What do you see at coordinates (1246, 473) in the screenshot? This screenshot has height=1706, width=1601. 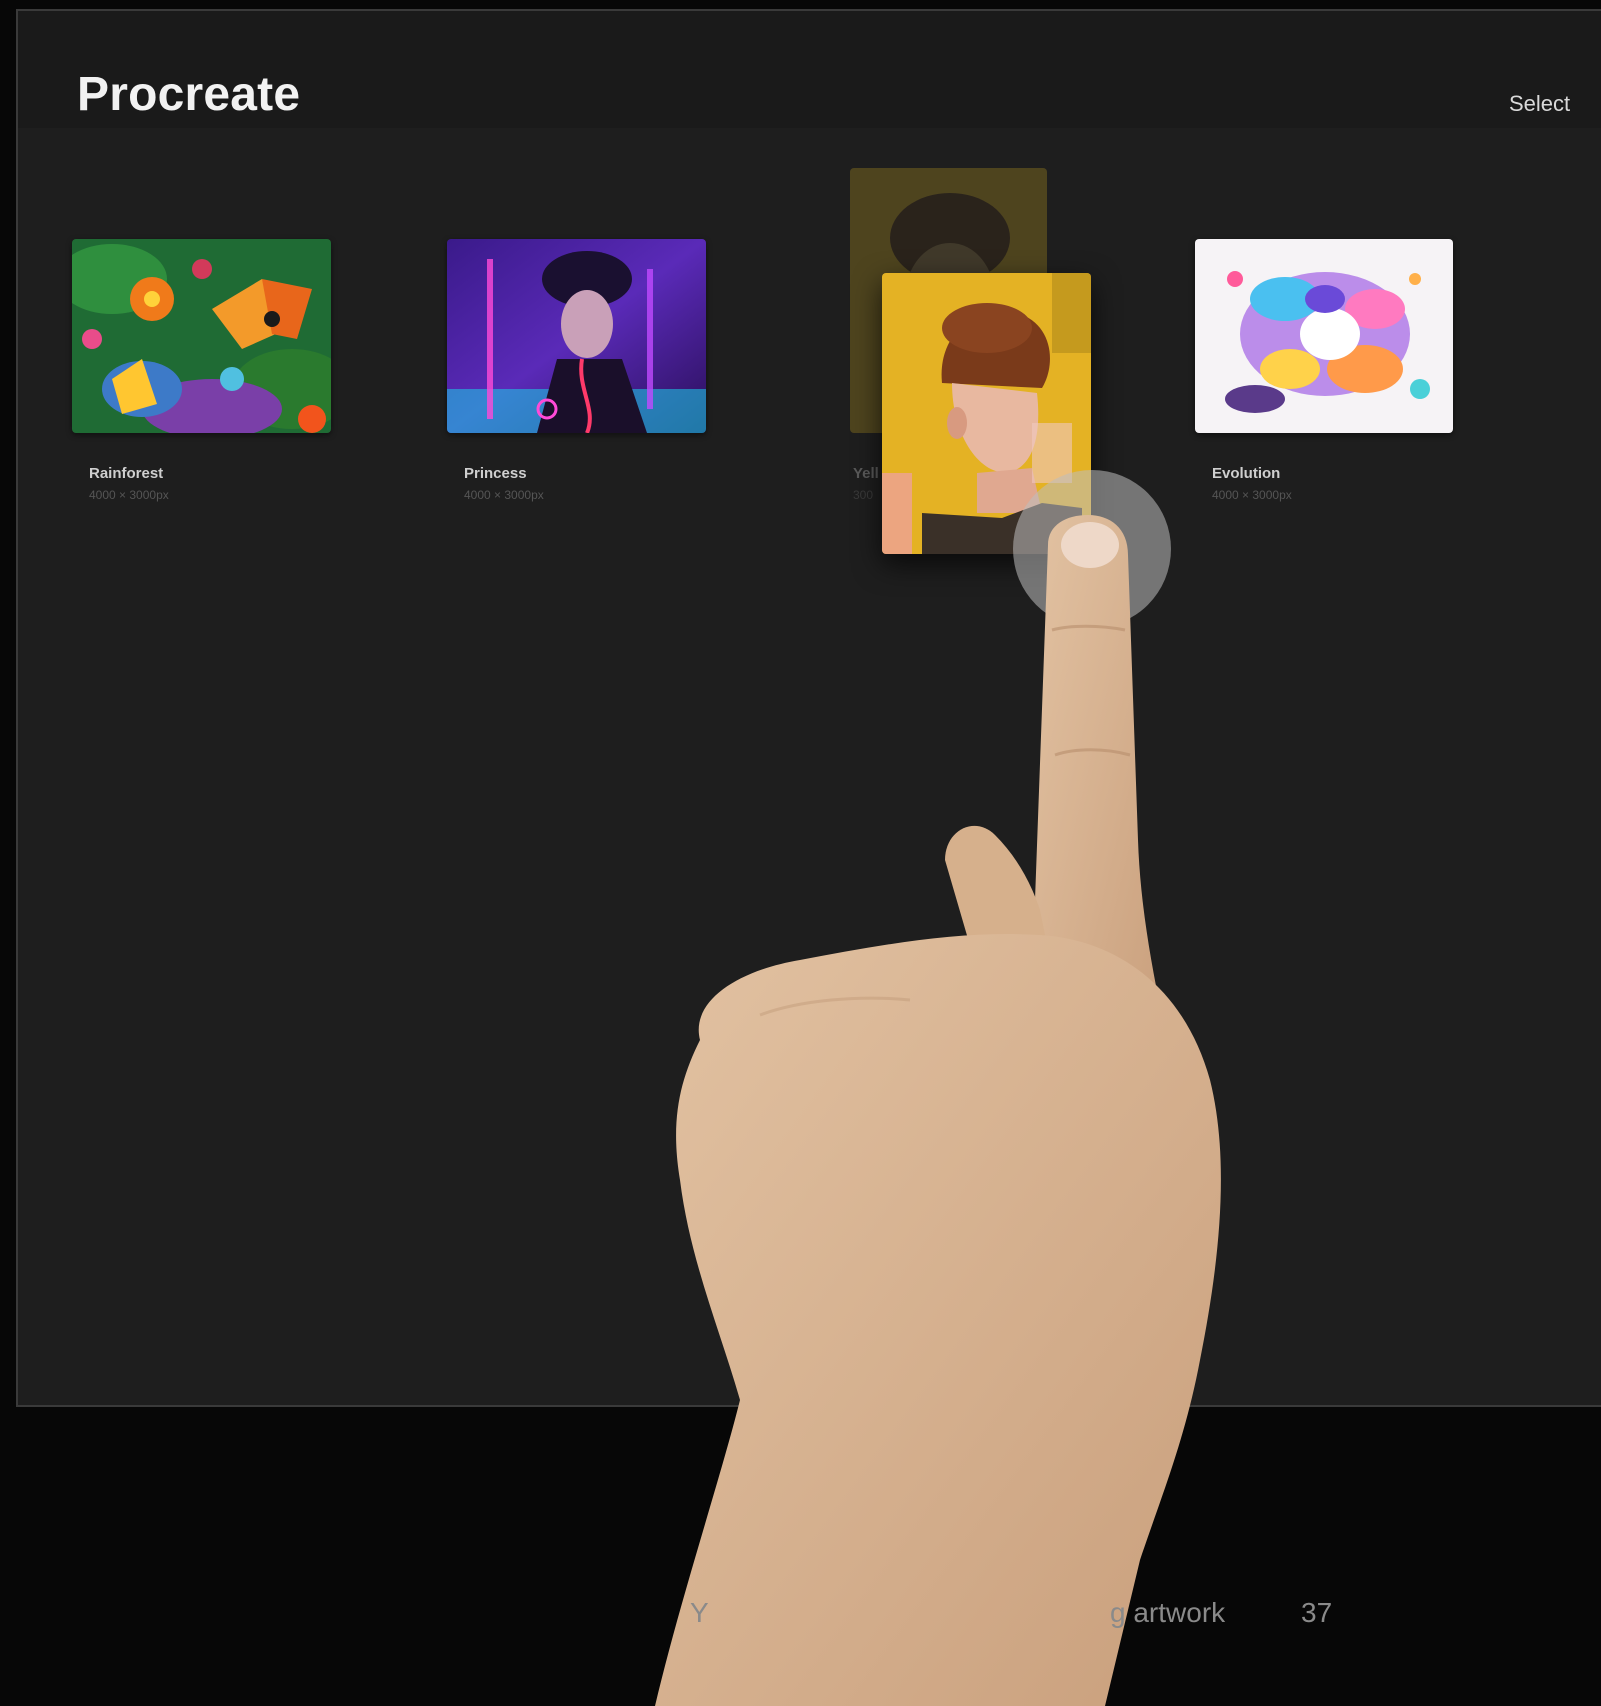 I see `artwork-name: Evolution` at bounding box center [1246, 473].